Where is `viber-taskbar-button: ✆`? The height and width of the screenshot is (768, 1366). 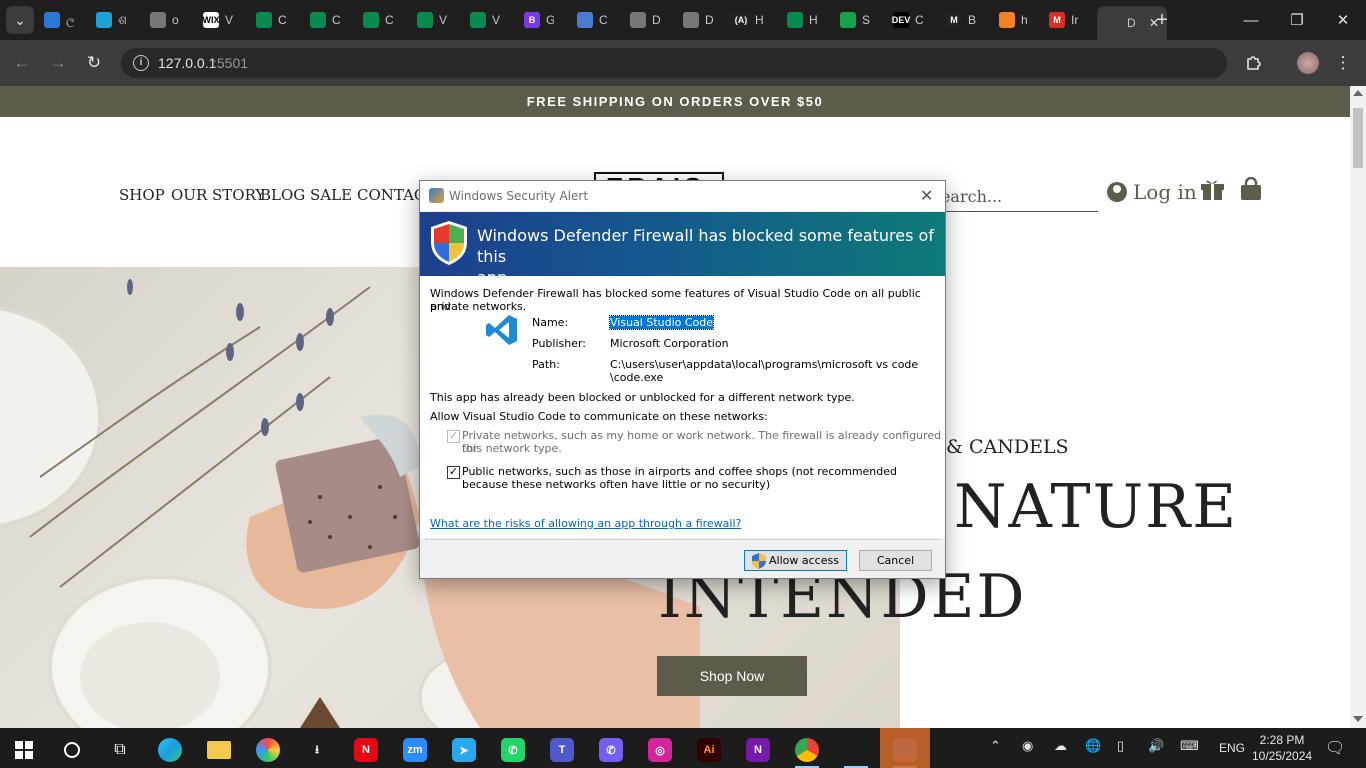 viber-taskbar-button: ✆ is located at coordinates (611, 750).